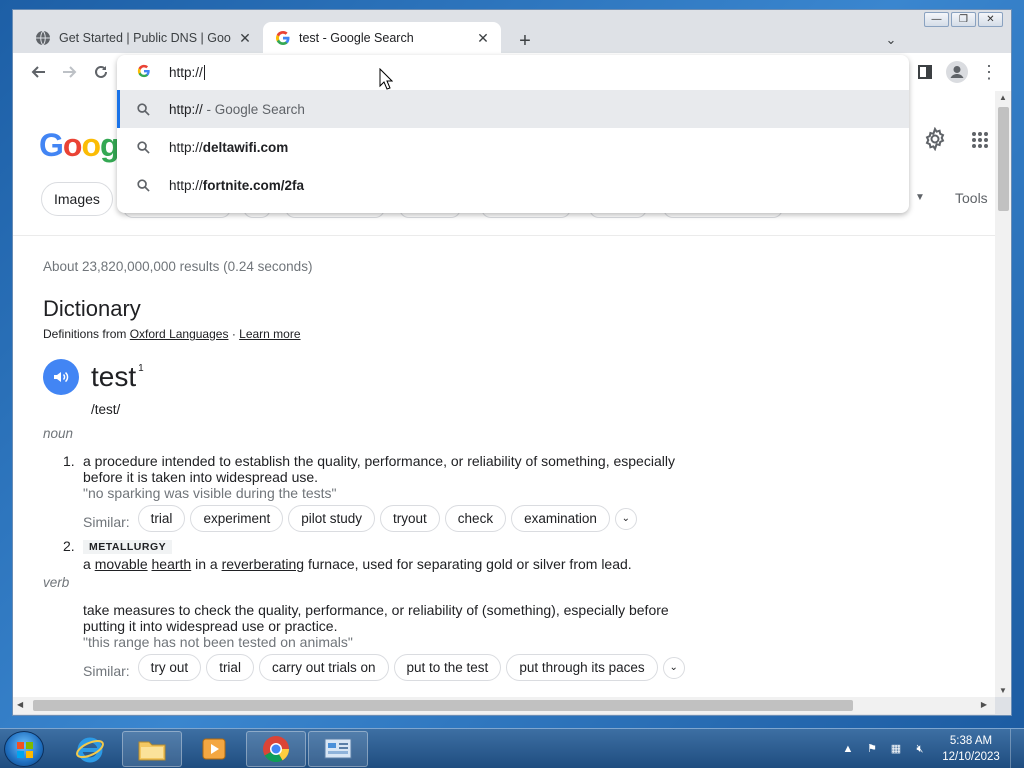 The height and width of the screenshot is (768, 1024). What do you see at coordinates (172, 564) in the screenshot?
I see `hearth-link: hearth` at bounding box center [172, 564].